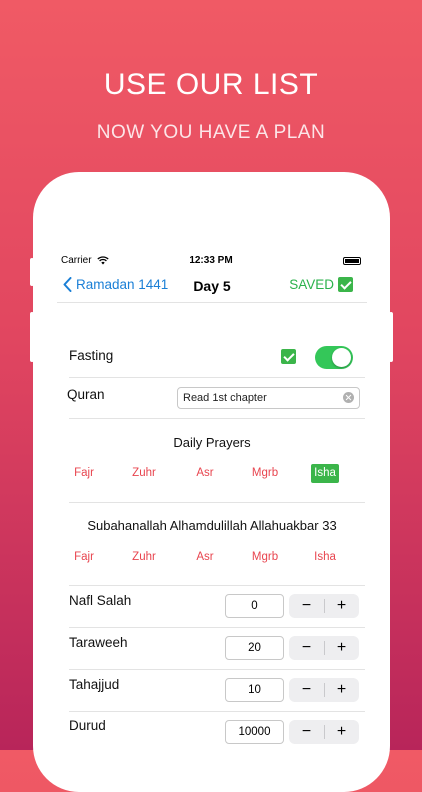 Image resolution: width=422 pixels, height=792 pixels. What do you see at coordinates (100, 600) in the screenshot?
I see `nafl-salah-label: Nafl Salah` at bounding box center [100, 600].